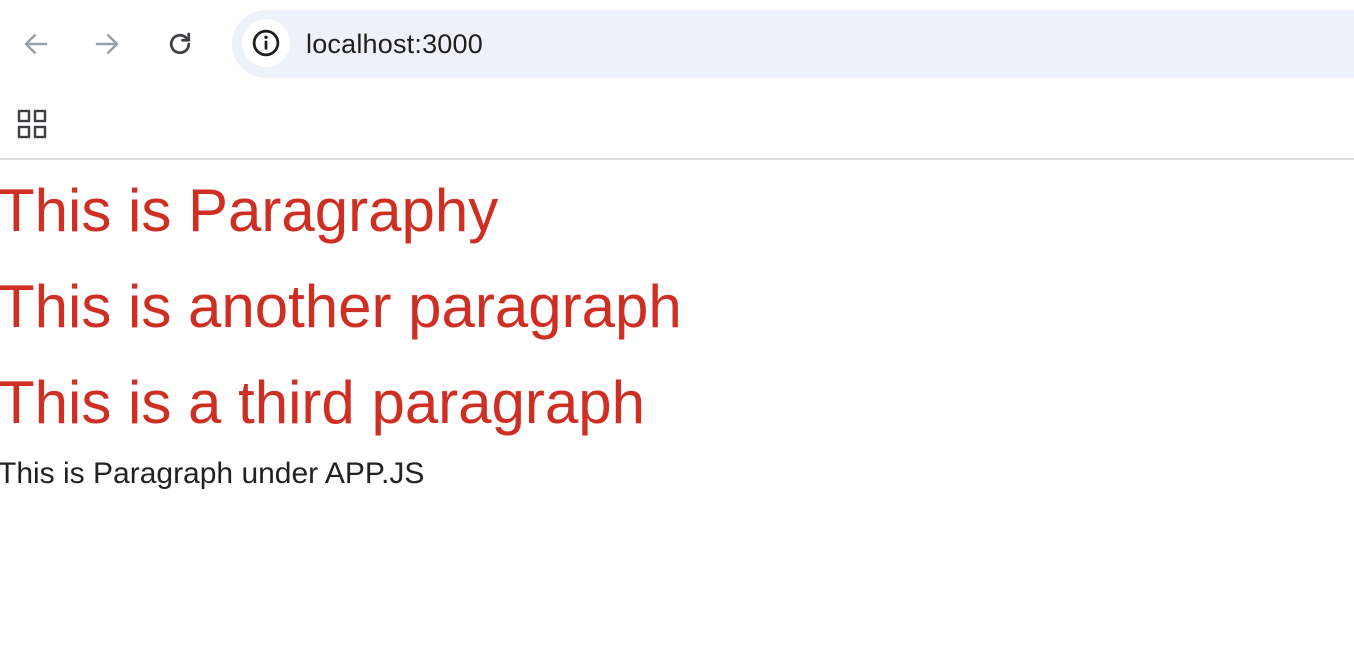 The height and width of the screenshot is (654, 1354). What do you see at coordinates (394, 44) in the screenshot?
I see `url-text: localhost:3000` at bounding box center [394, 44].